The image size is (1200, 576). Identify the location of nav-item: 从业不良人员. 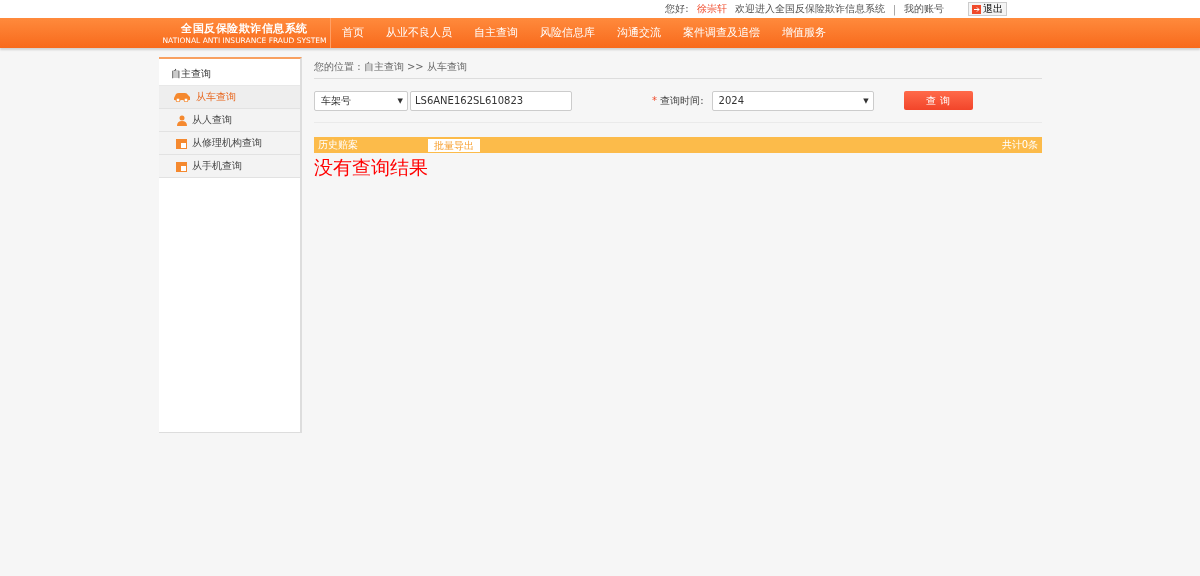
(419, 33).